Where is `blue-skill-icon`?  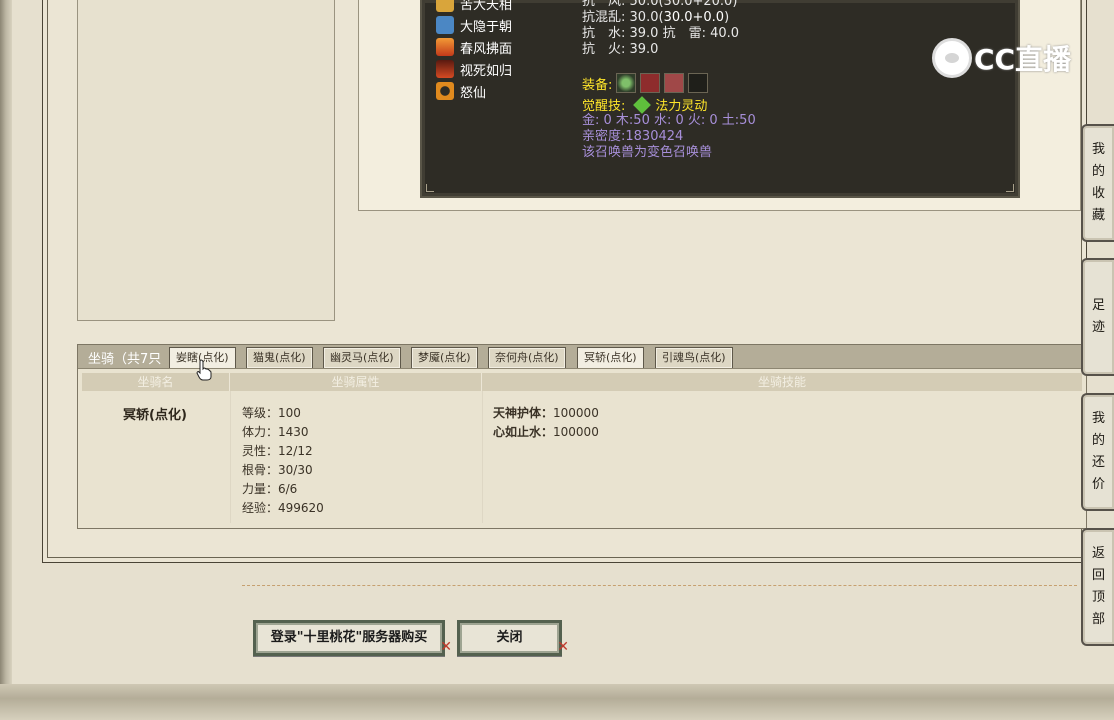 blue-skill-icon is located at coordinates (445, 25).